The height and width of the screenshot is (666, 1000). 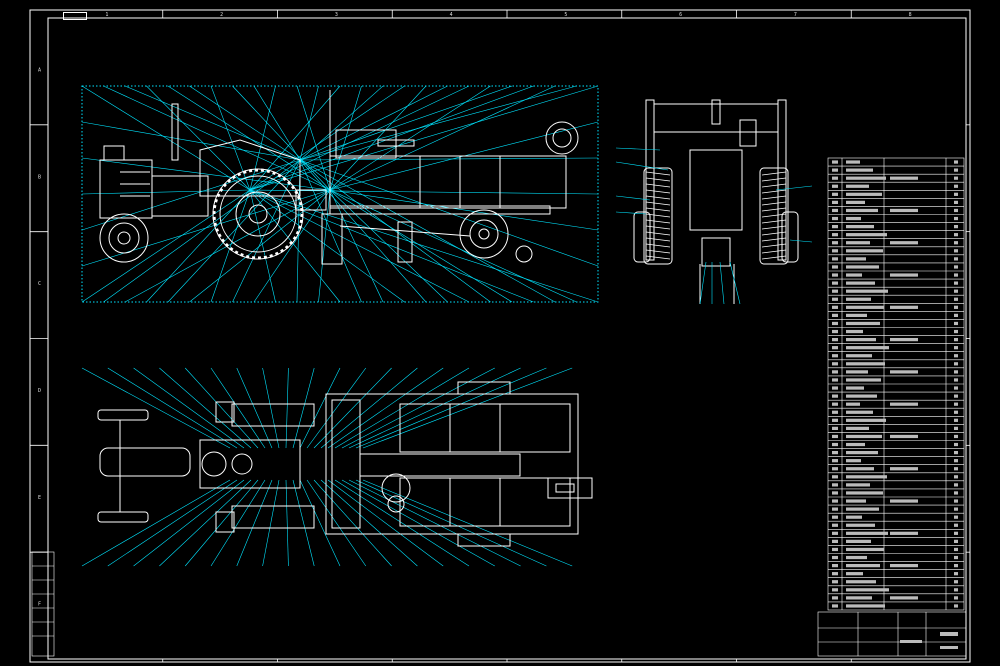 I want to click on drawing-number-tag, so click(x=75, y=16).